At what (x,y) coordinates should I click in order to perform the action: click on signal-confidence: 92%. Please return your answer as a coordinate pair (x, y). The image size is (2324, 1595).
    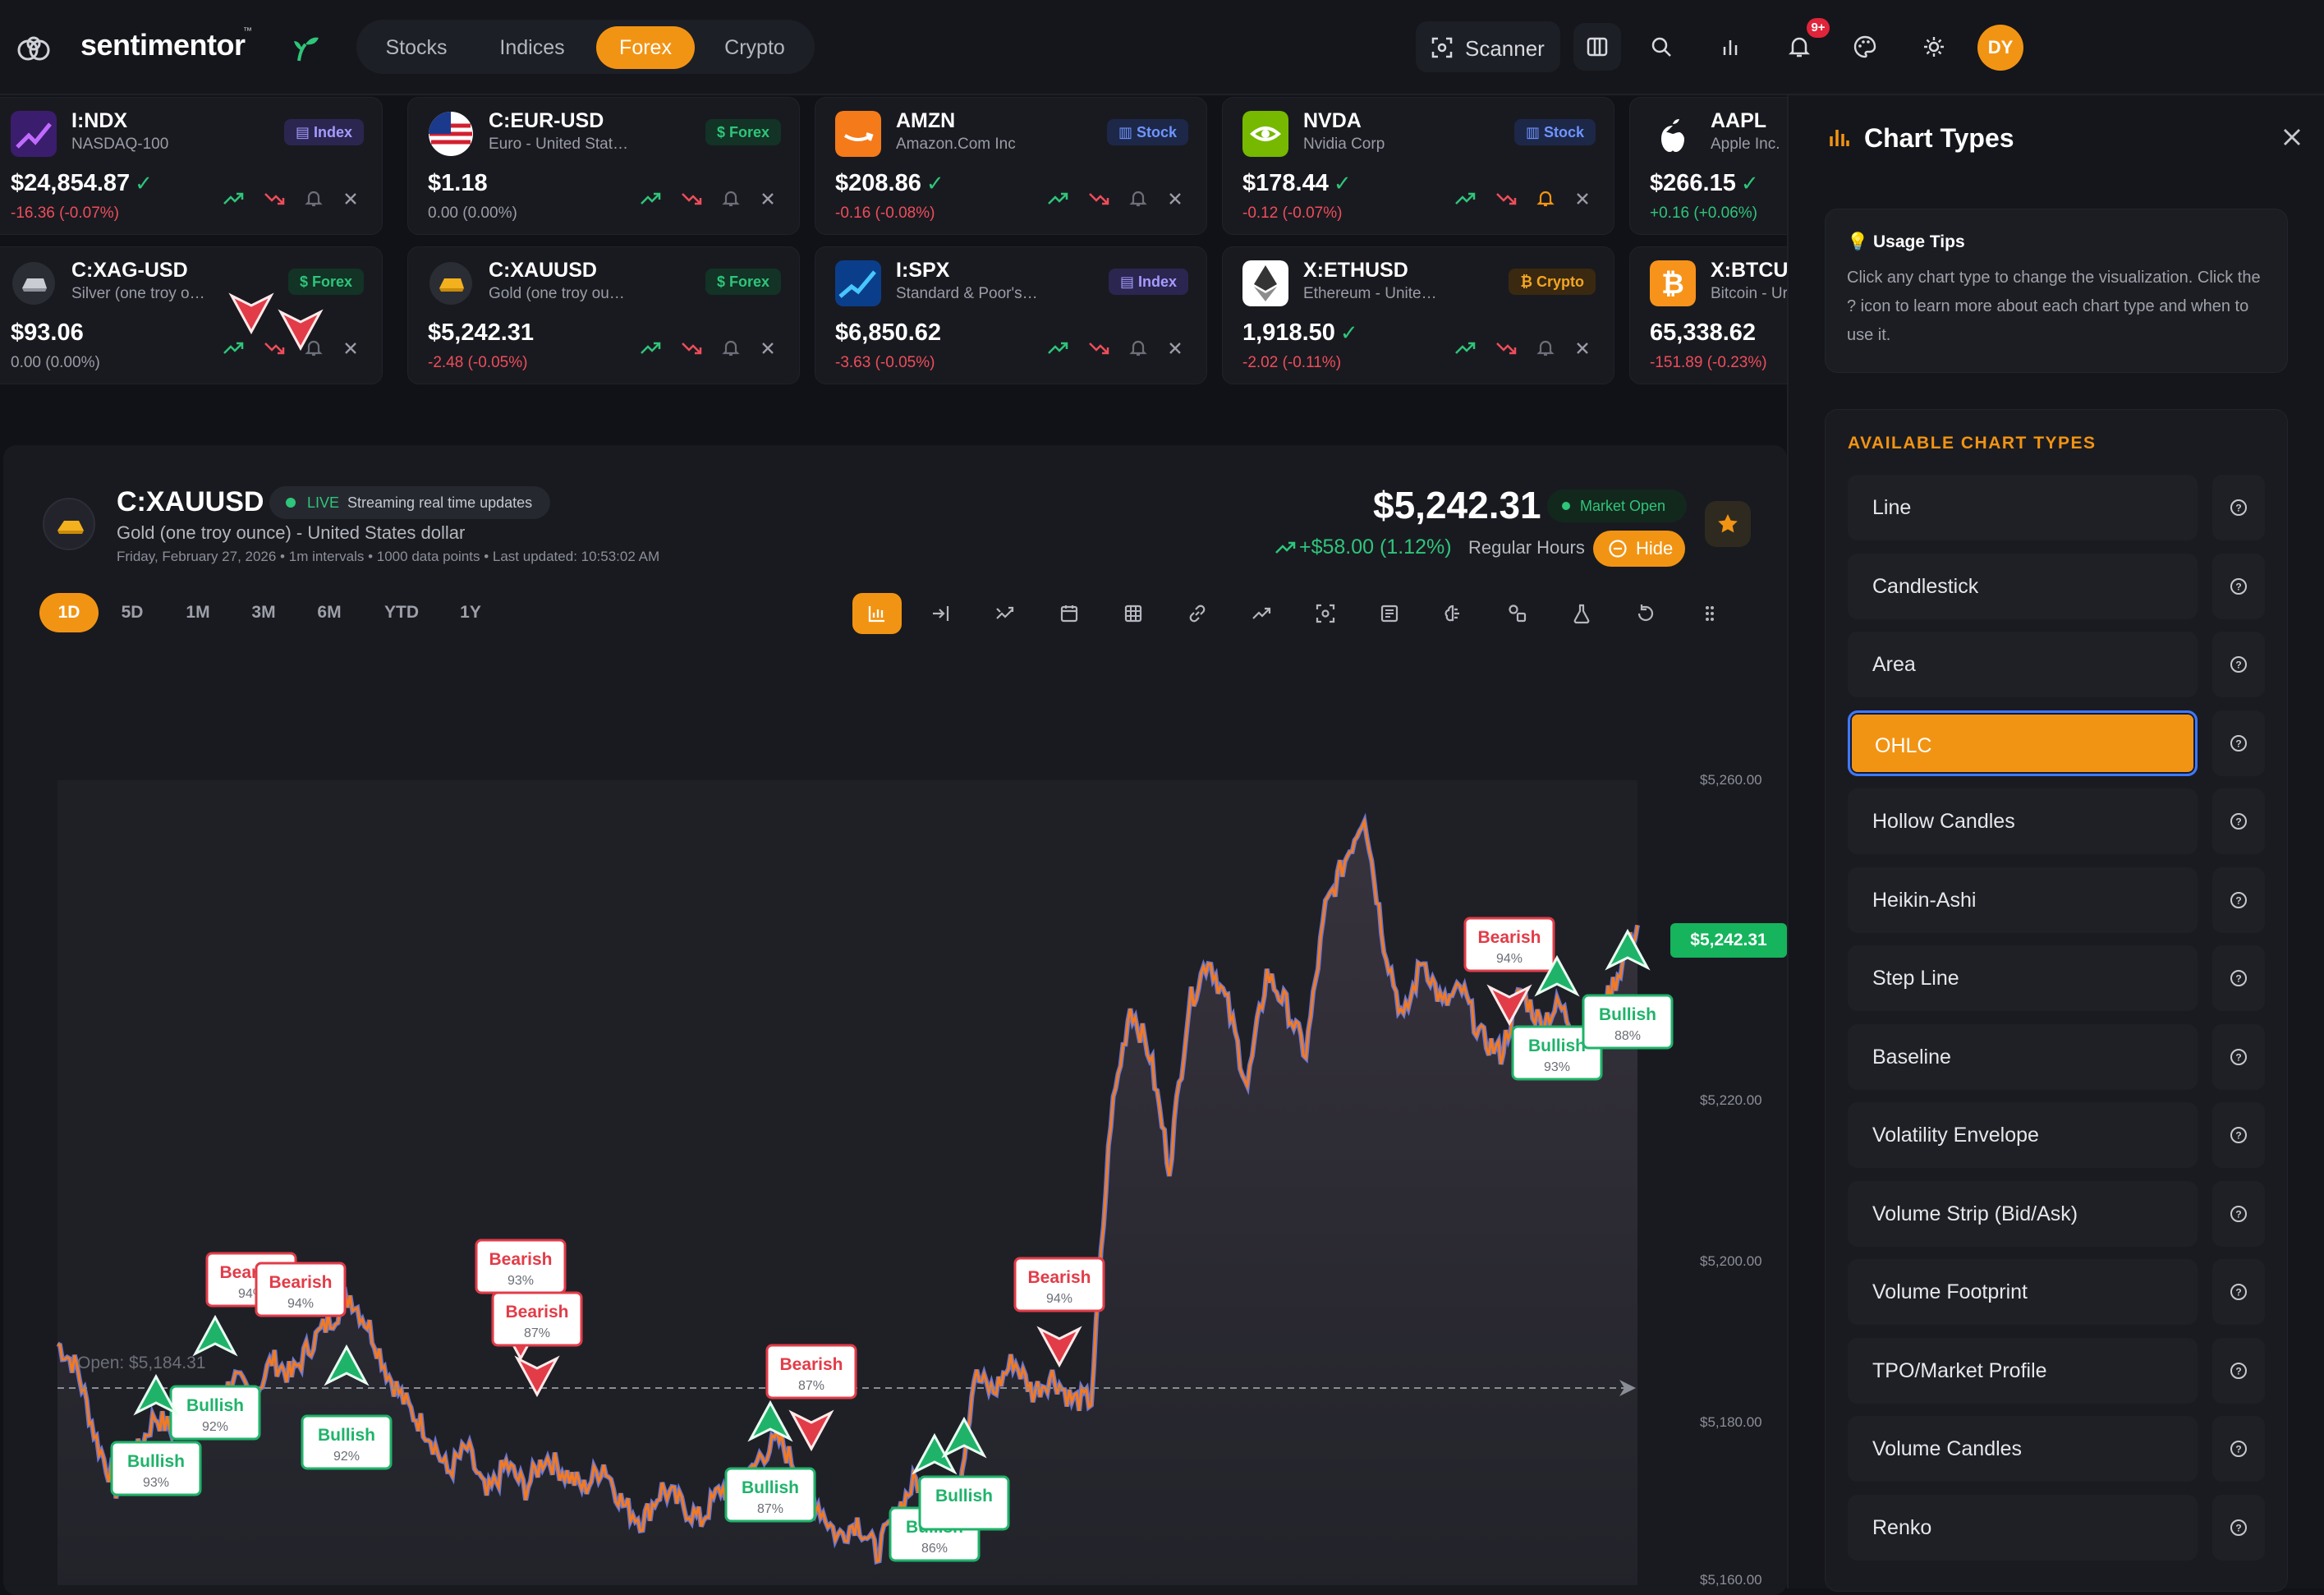
    Looking at the image, I should click on (346, 1457).